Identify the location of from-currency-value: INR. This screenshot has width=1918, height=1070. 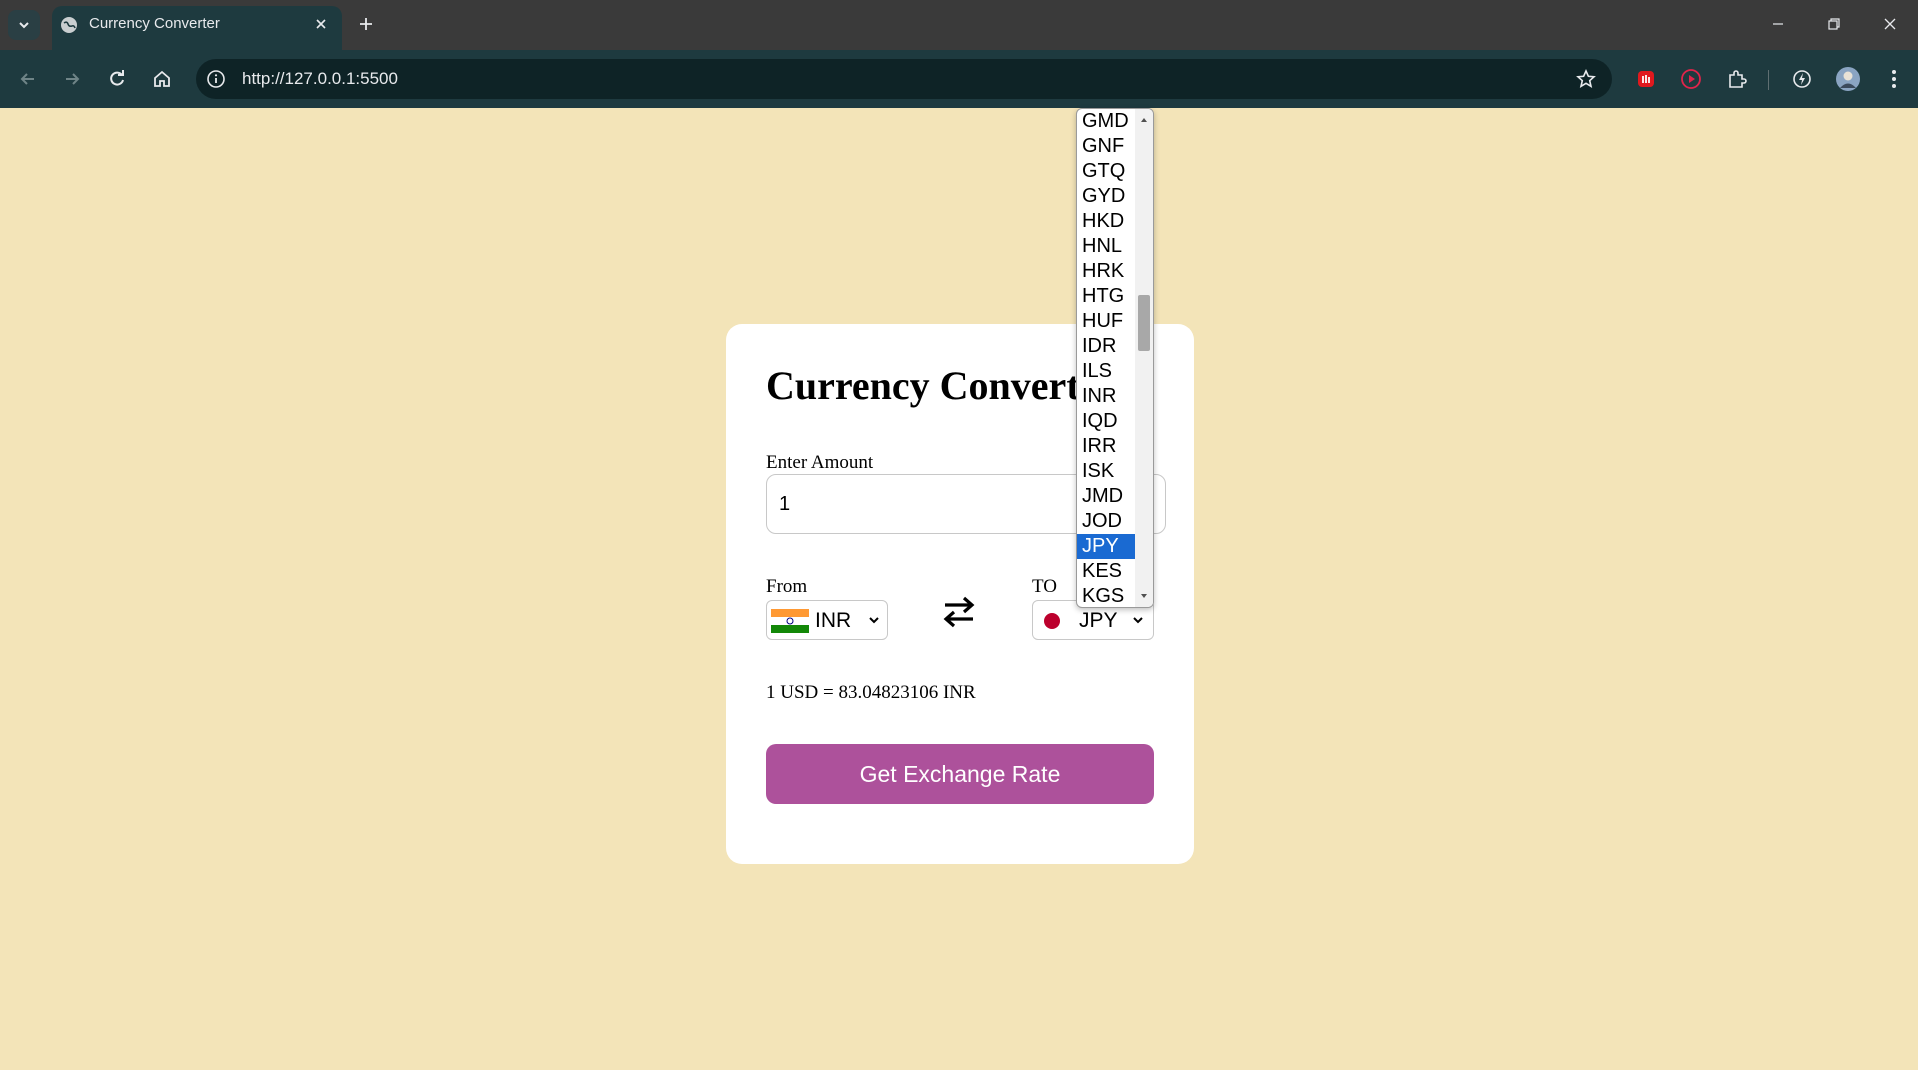
(833, 620).